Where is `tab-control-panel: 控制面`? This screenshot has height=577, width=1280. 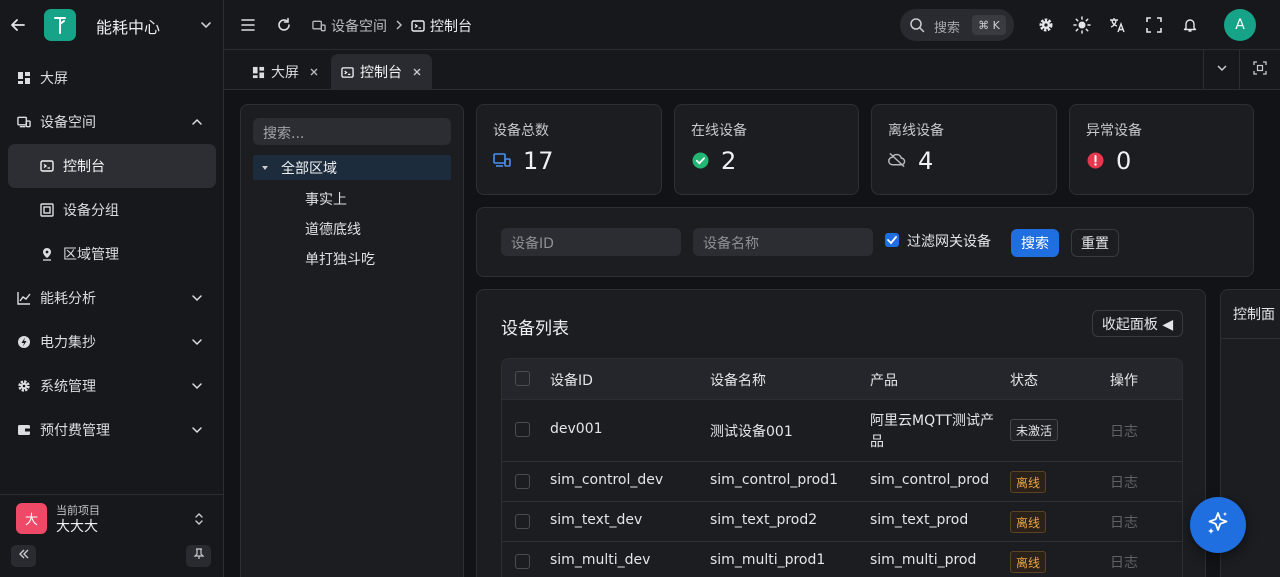
tab-control-panel: 控制面 is located at coordinates (1254, 314).